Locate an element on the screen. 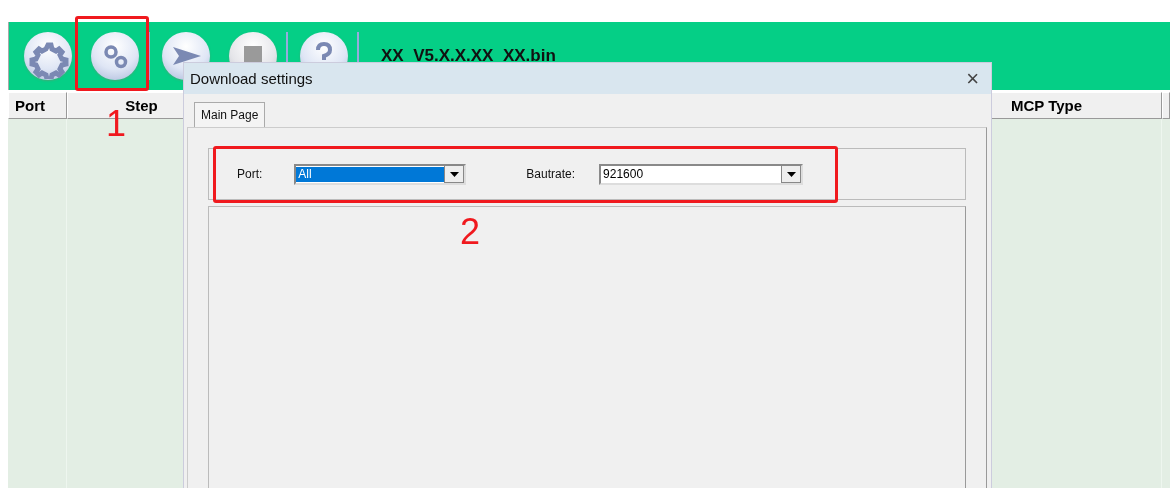  gear-icon is located at coordinates (49, 60).